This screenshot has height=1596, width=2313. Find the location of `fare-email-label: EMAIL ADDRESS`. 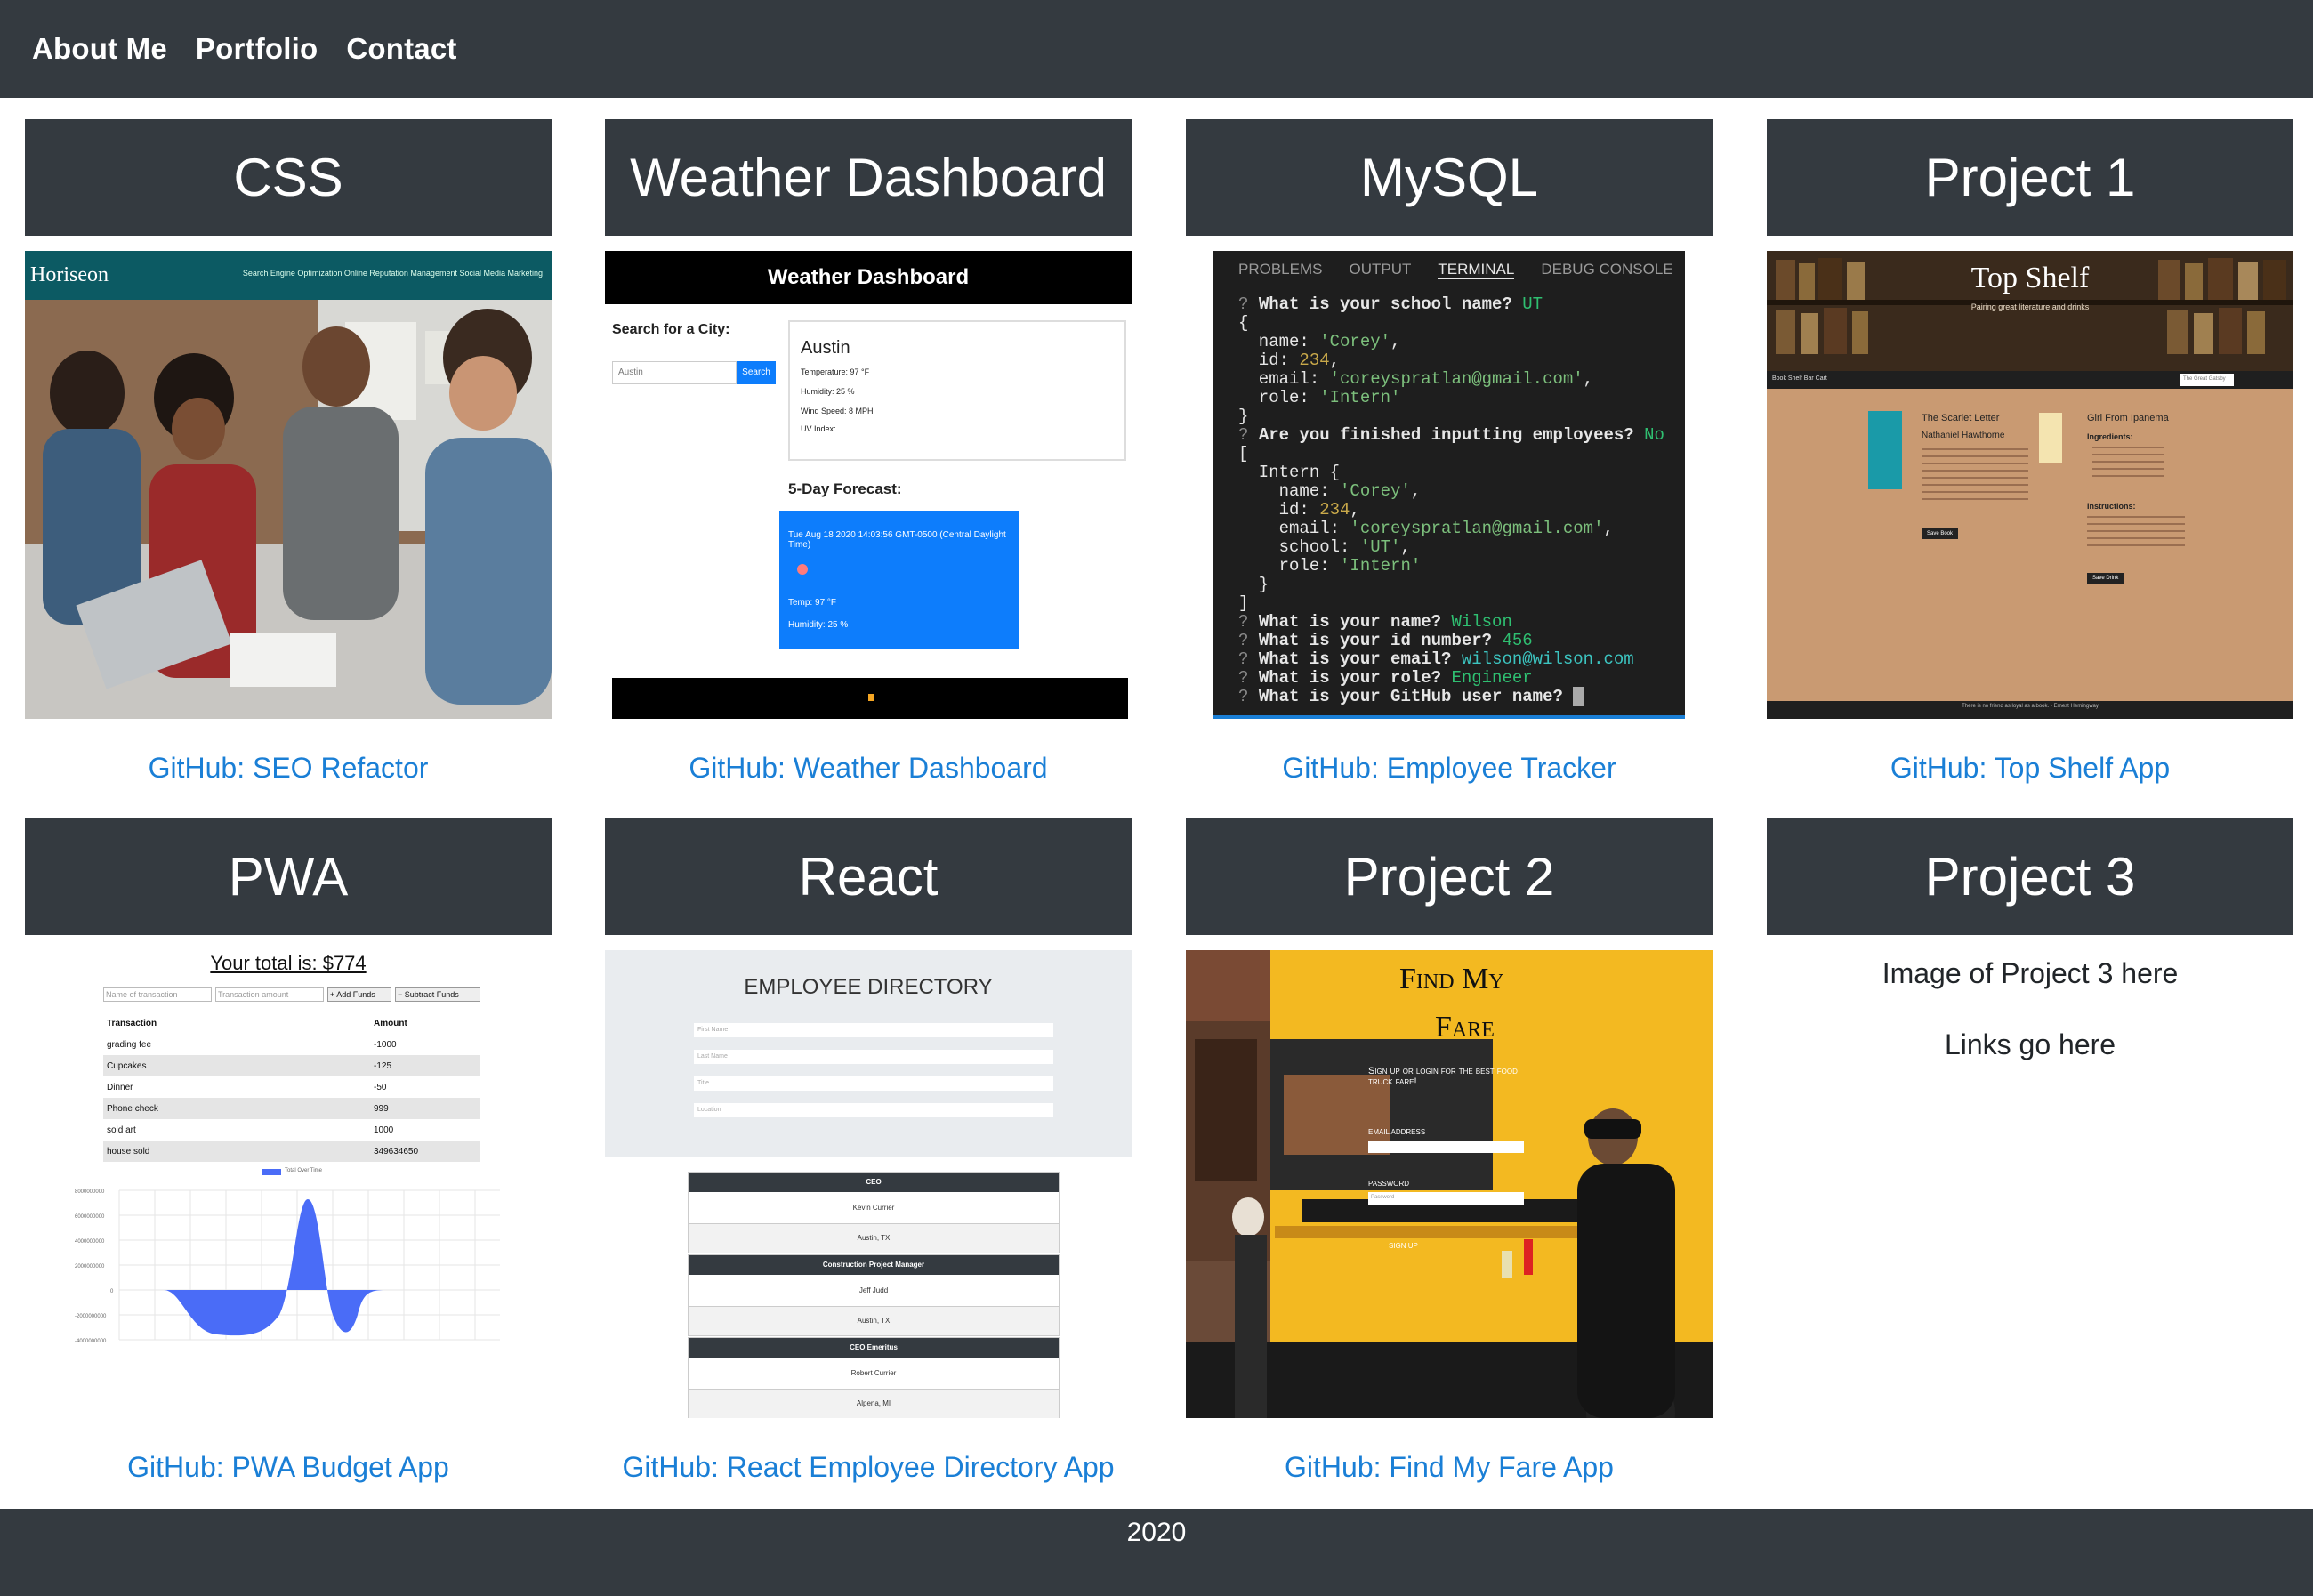

fare-email-label: EMAIL ADDRESS is located at coordinates (1397, 1132).